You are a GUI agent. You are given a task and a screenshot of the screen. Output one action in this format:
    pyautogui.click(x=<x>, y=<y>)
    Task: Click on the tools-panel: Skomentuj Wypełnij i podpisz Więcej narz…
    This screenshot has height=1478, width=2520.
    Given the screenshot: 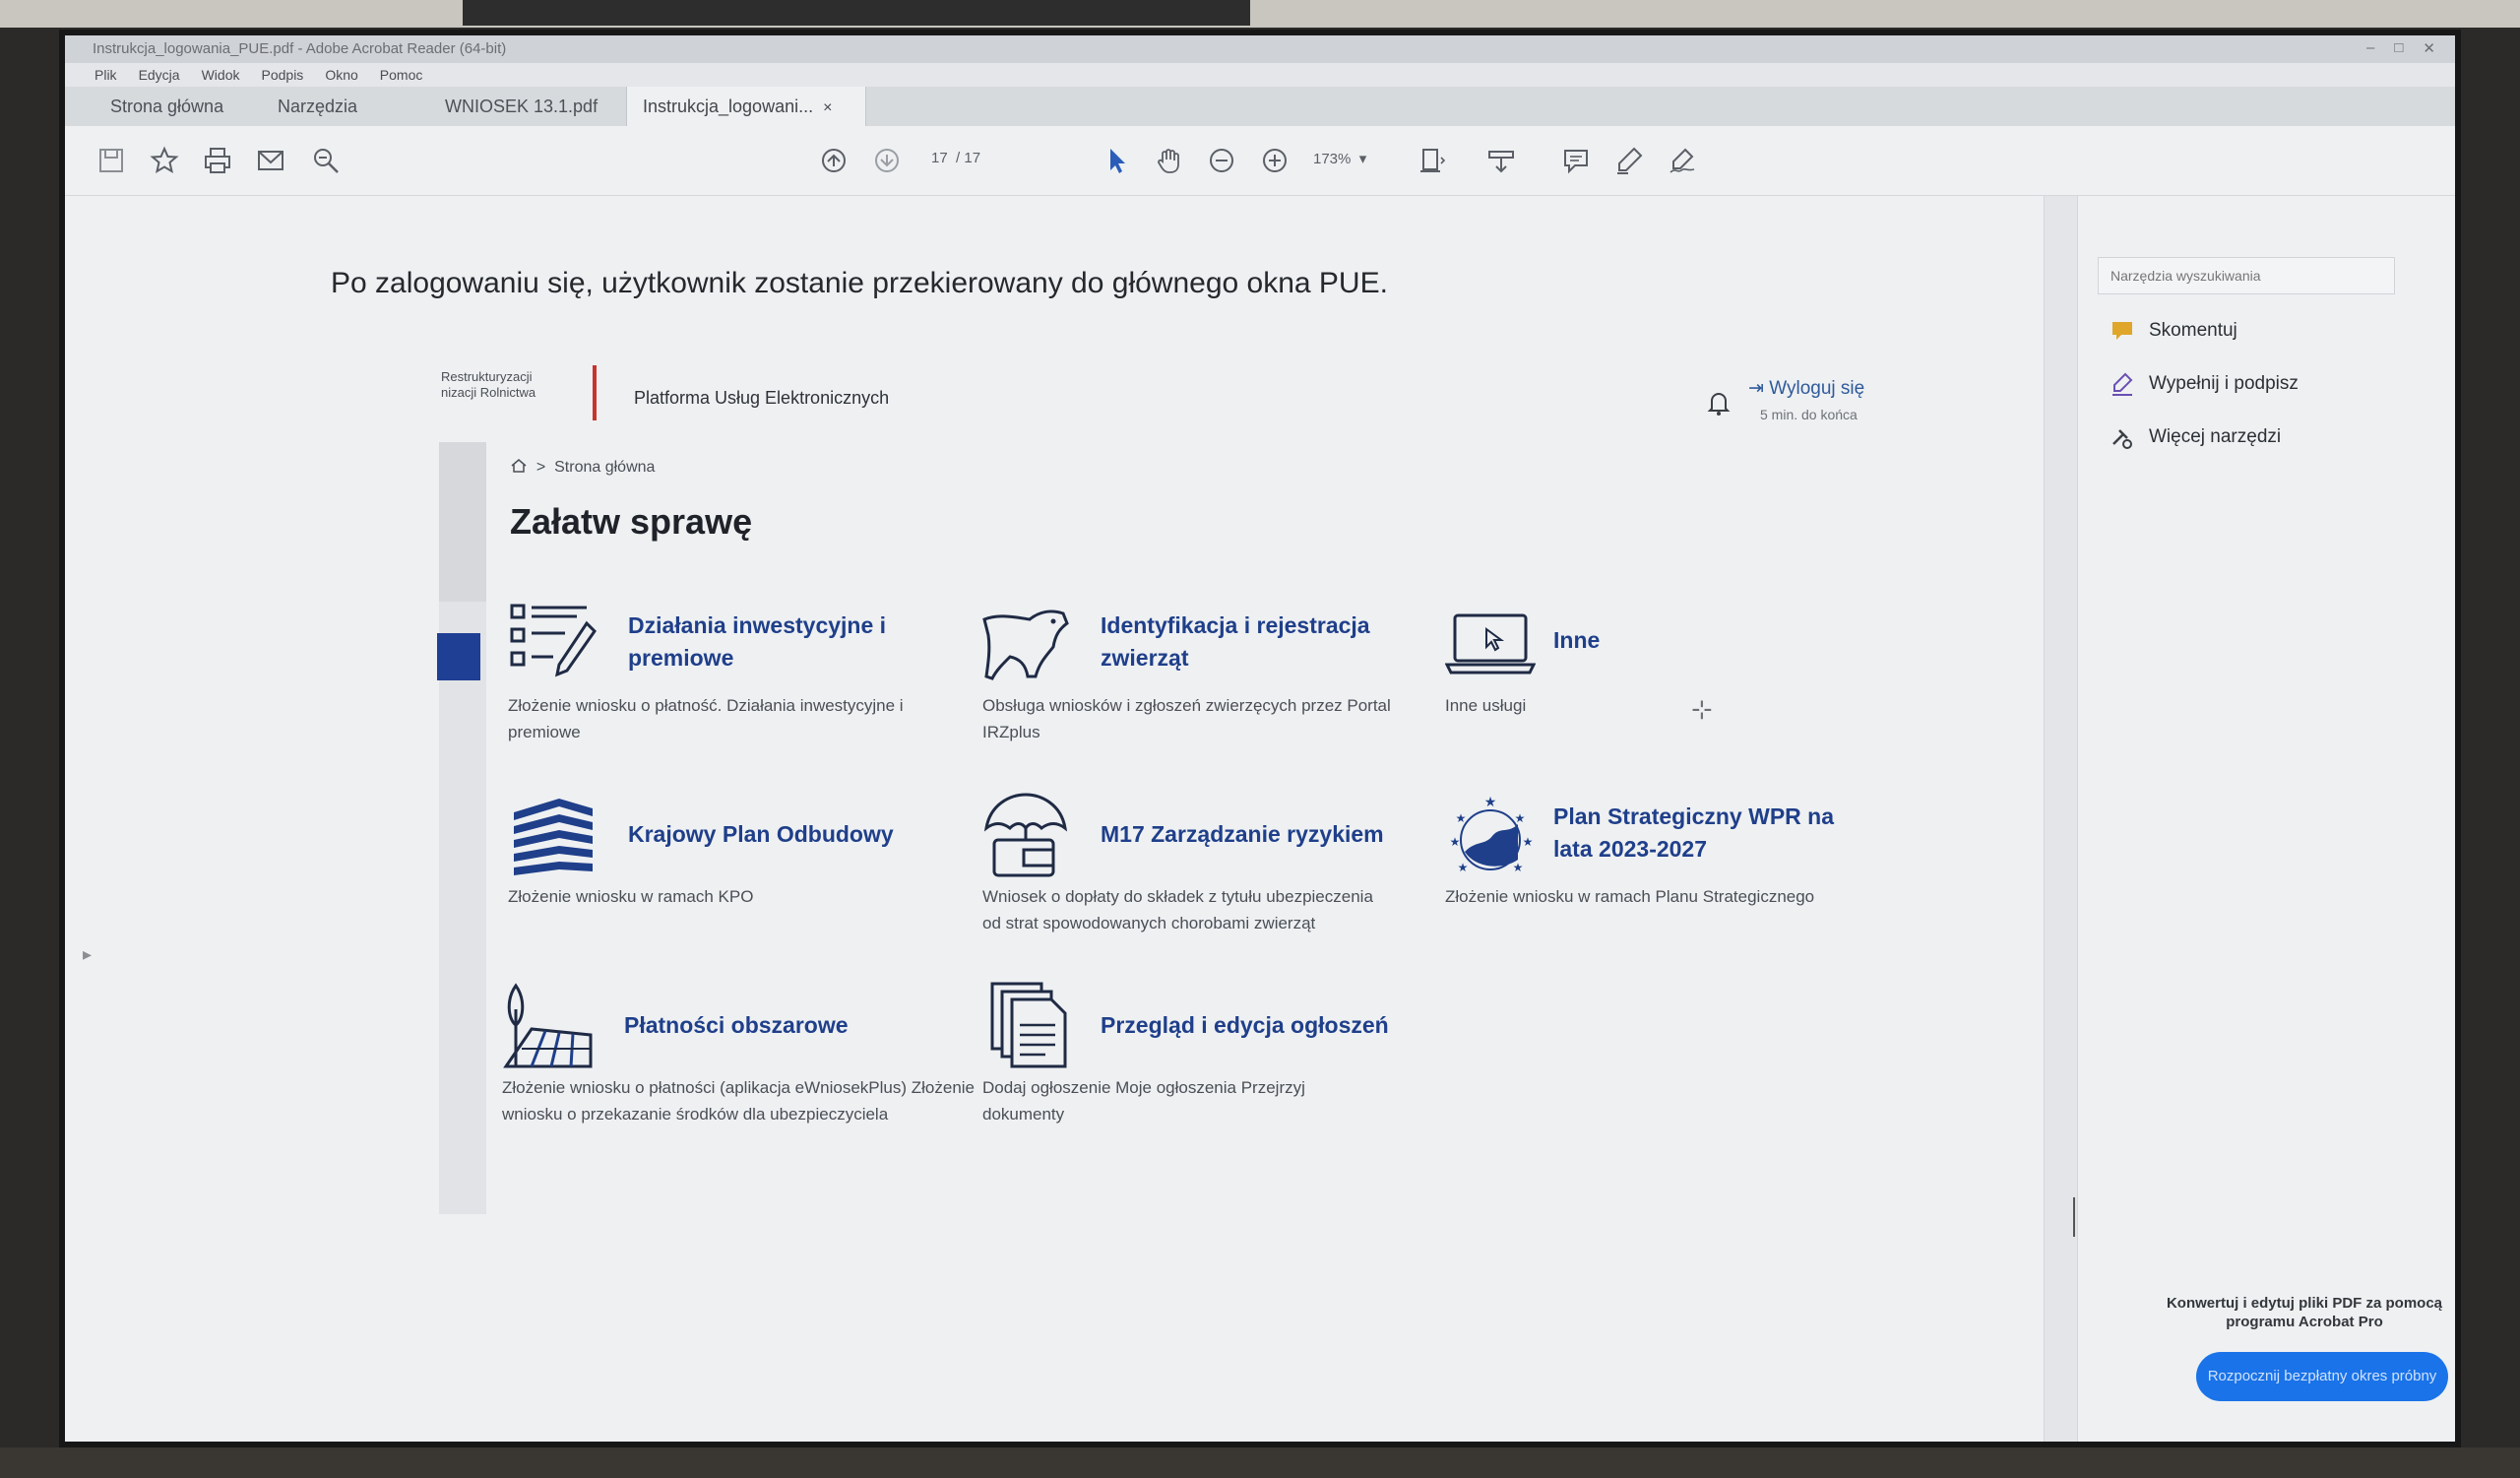 What is the action you would take?
    pyautogui.click(x=2266, y=819)
    